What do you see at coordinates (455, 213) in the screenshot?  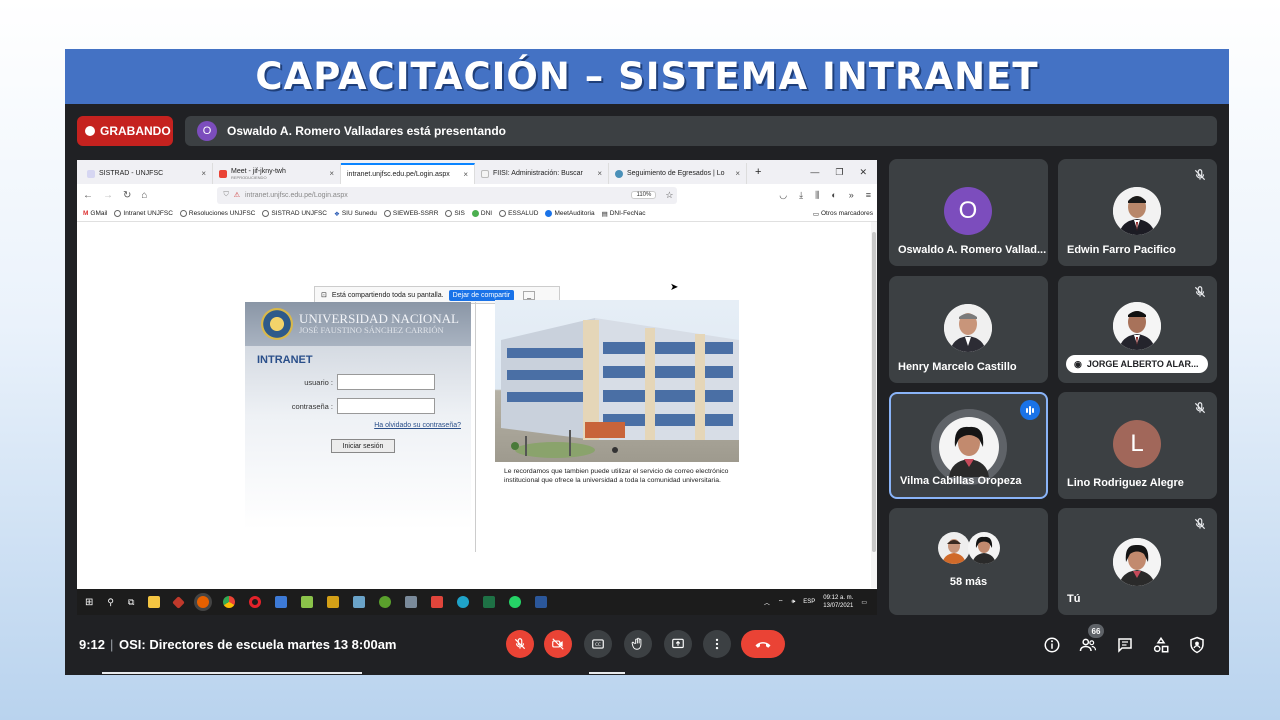 I see `bookmark-item: SIS` at bounding box center [455, 213].